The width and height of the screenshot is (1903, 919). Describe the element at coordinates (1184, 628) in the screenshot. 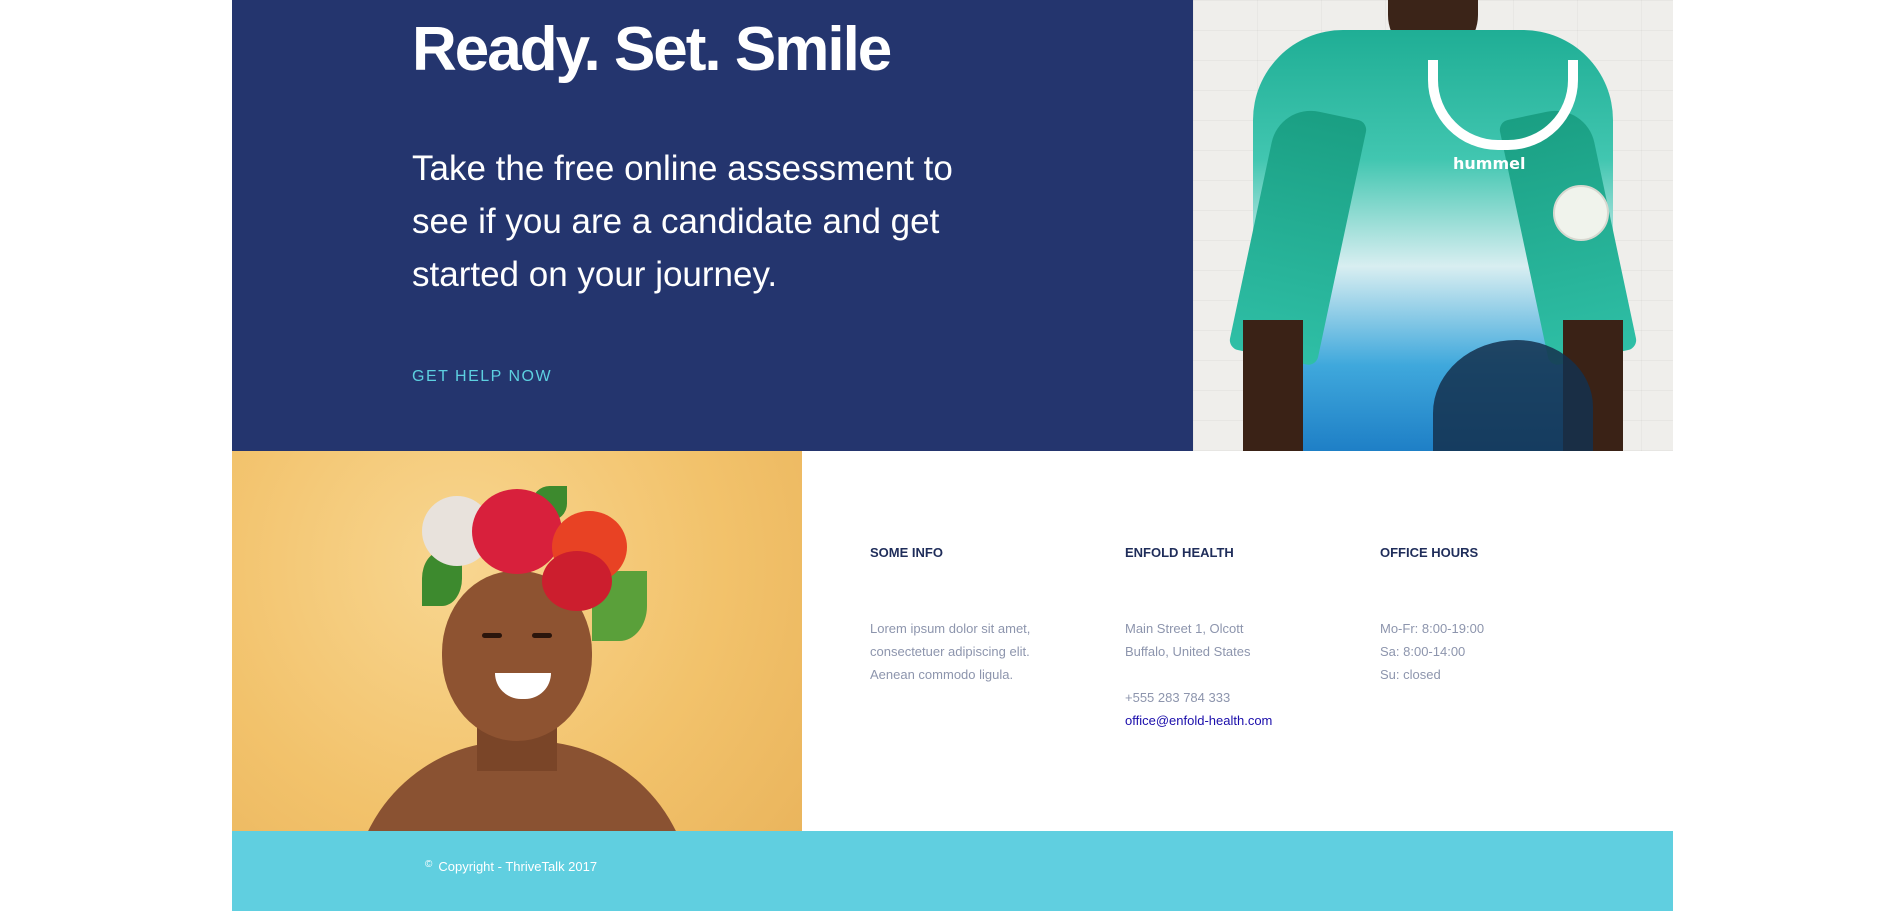

I see `address-line: Main Street 1, Olcott` at that location.